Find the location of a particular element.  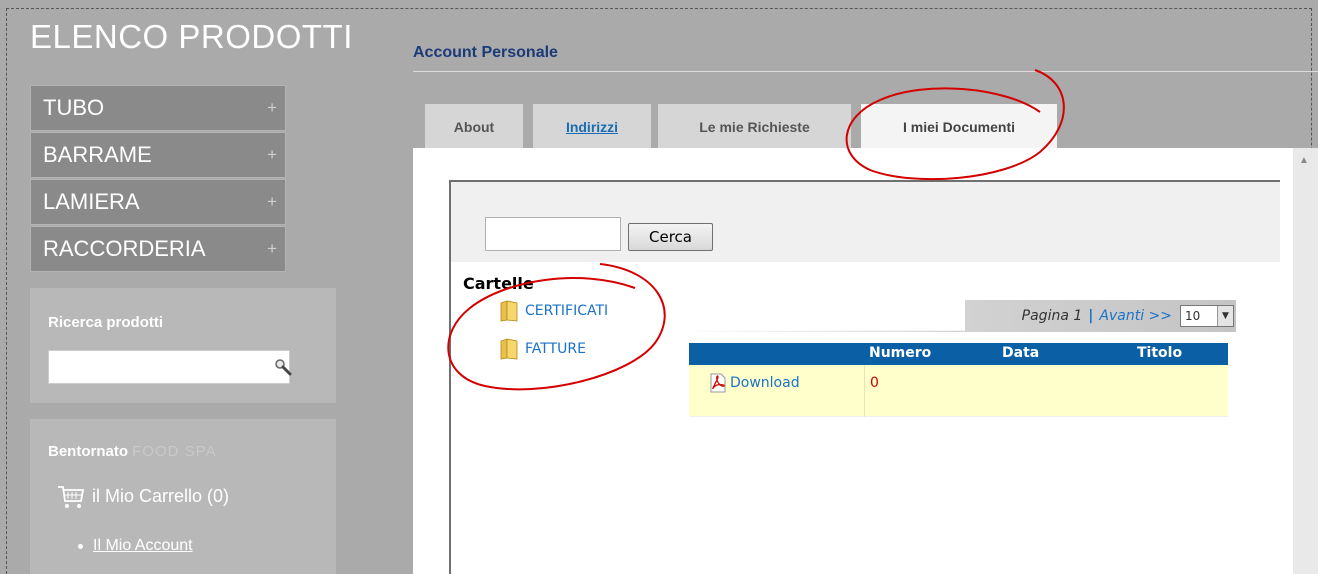

download-label: Download is located at coordinates (765, 383).